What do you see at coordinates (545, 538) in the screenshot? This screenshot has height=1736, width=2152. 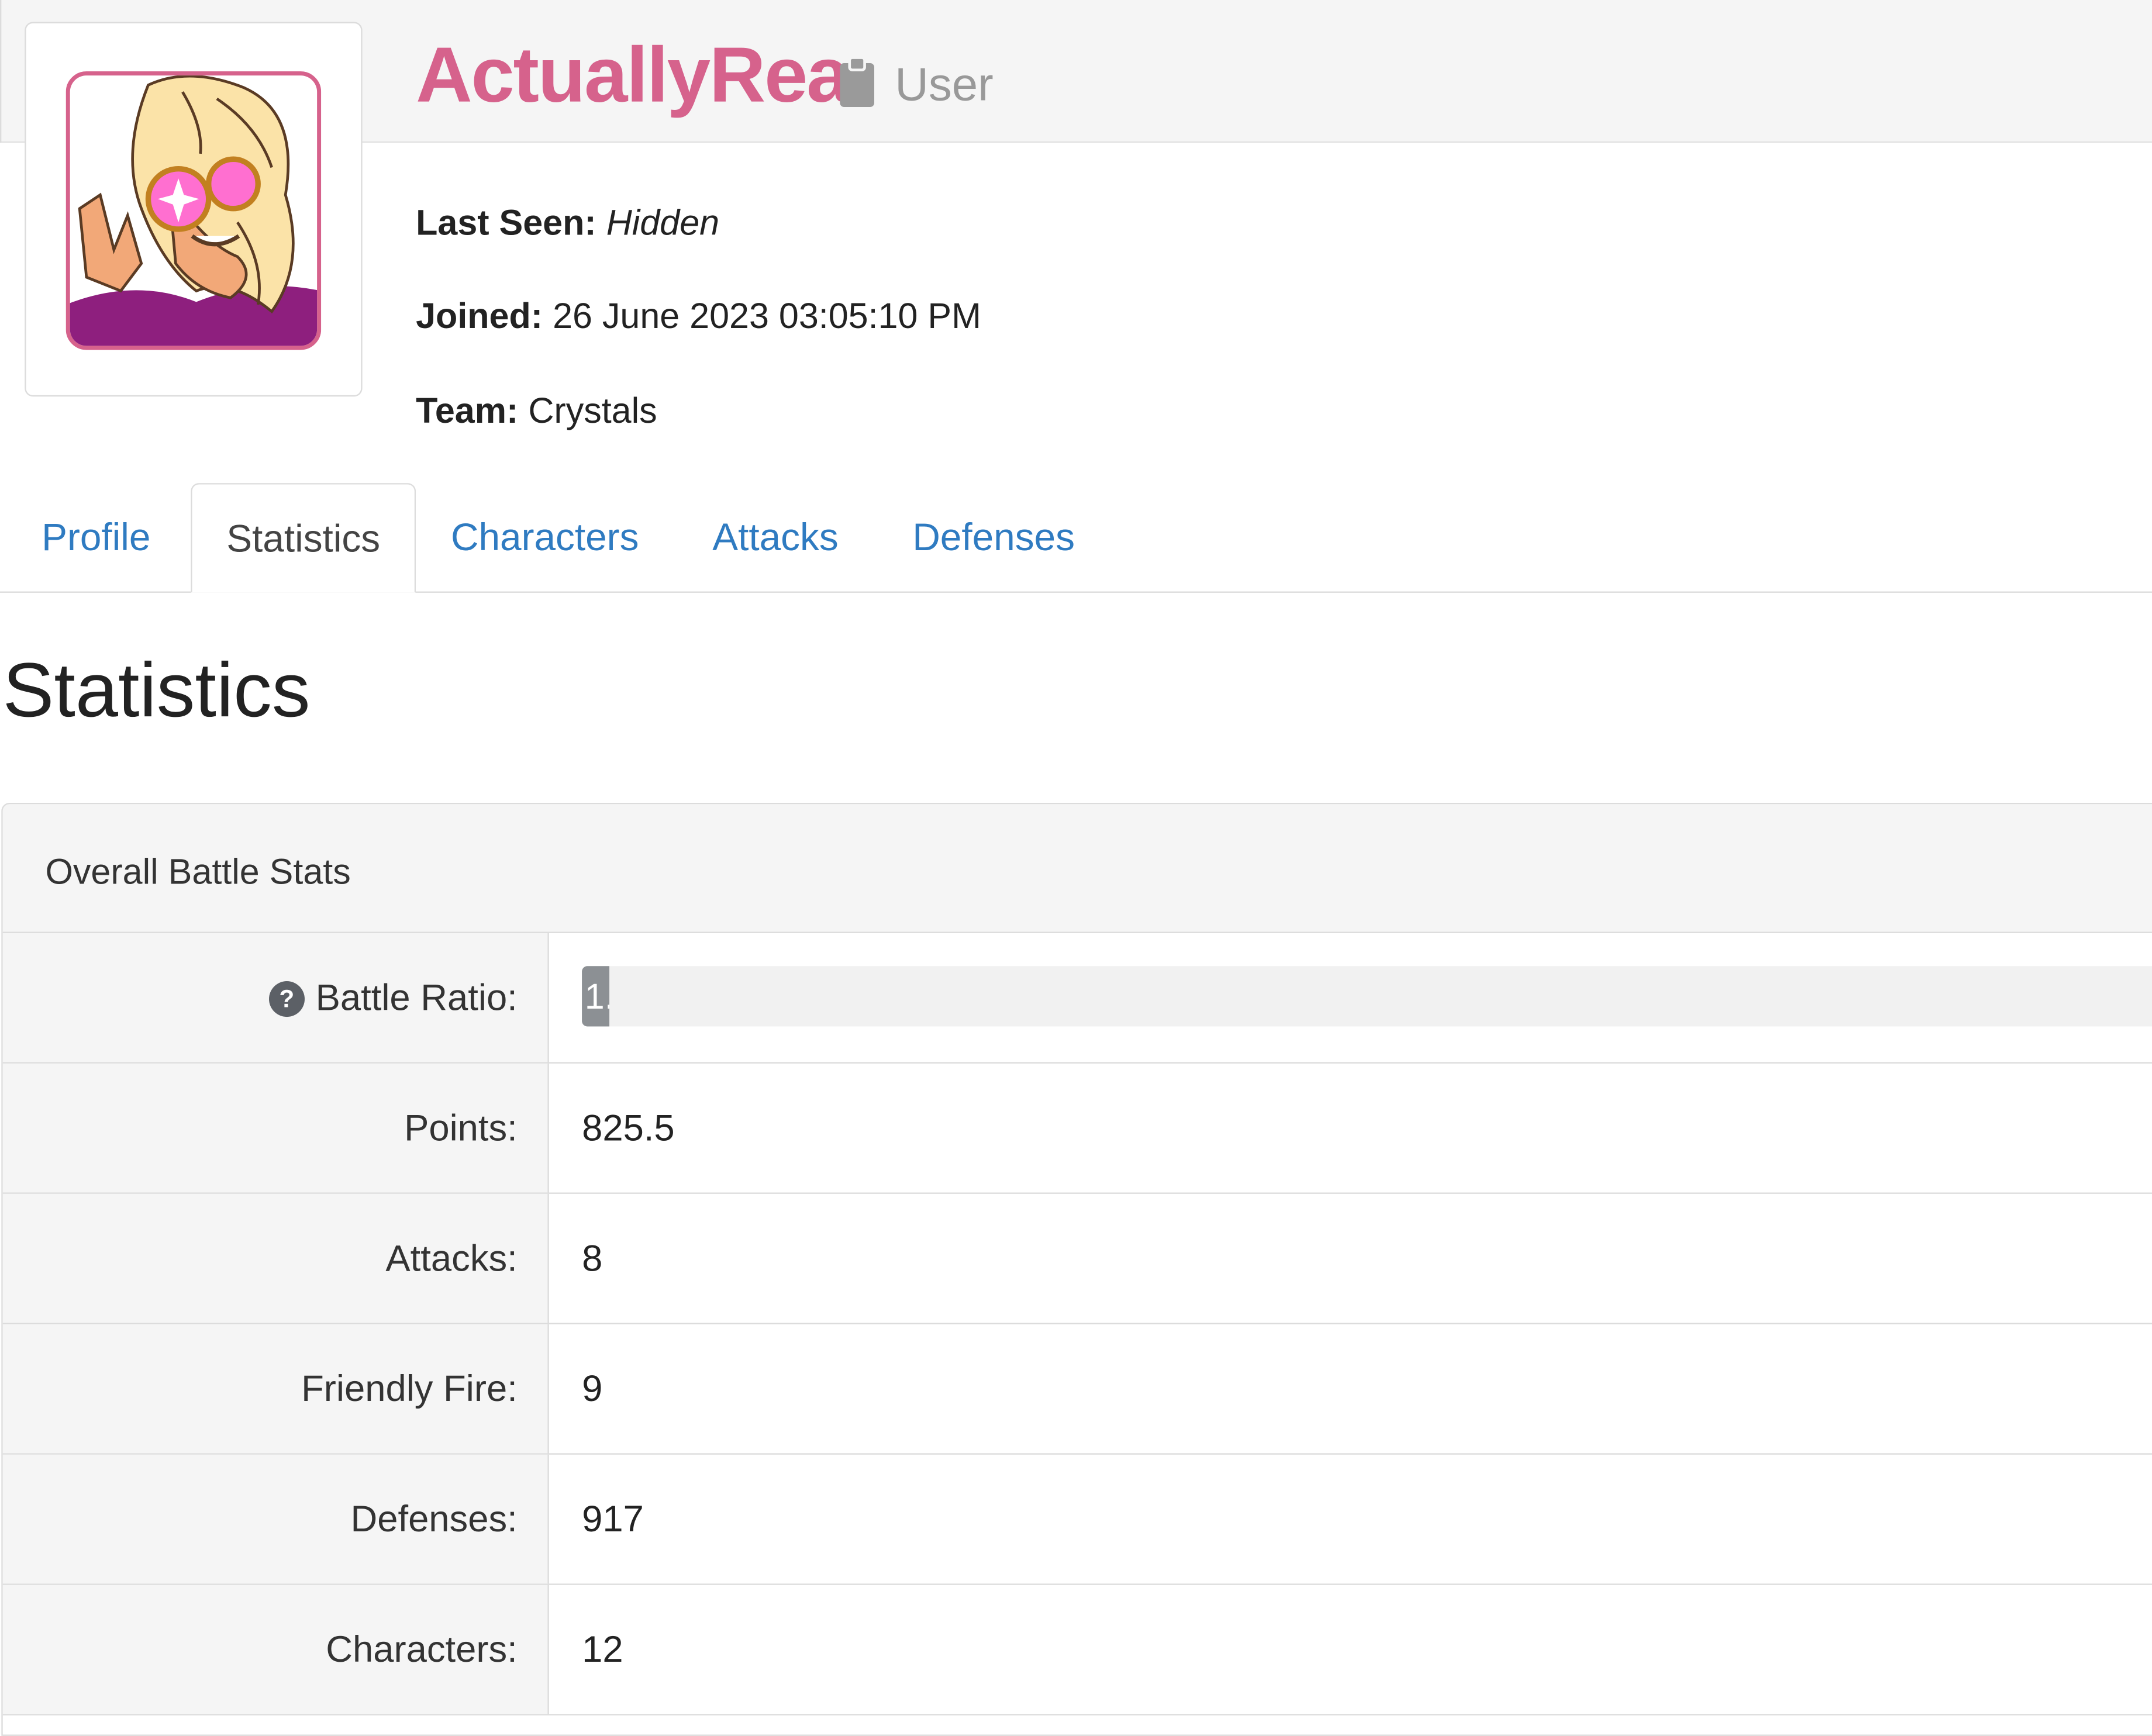 I see `tab-characters: Characters` at bounding box center [545, 538].